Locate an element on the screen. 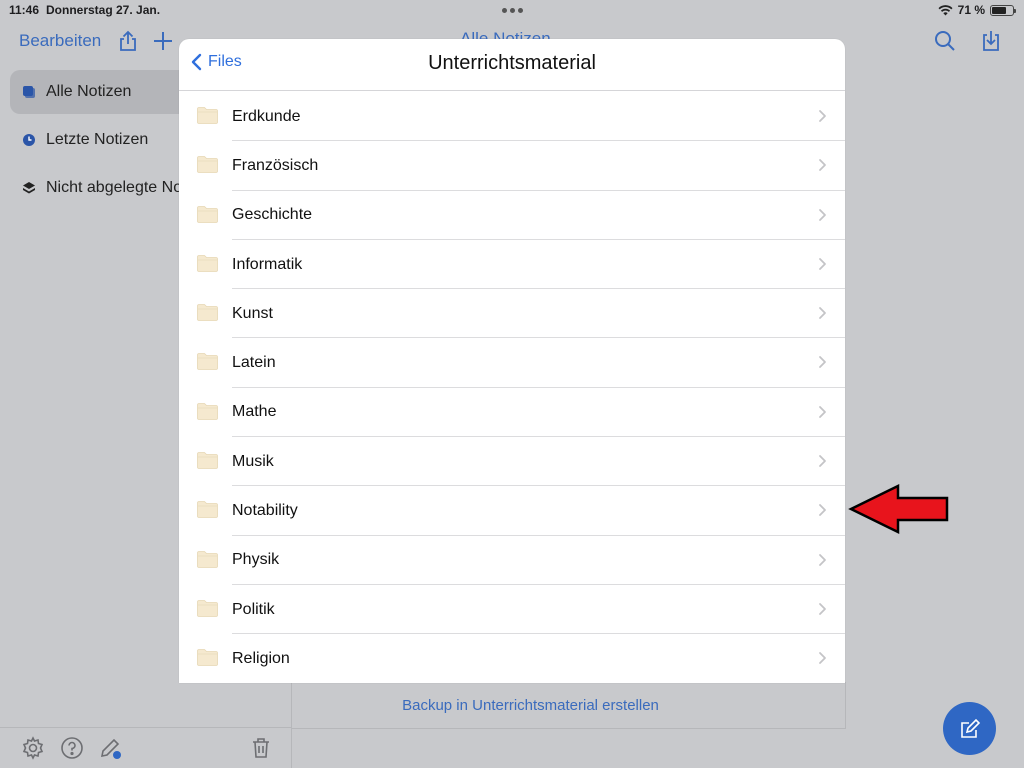 This screenshot has width=1024, height=768. folder-row: Erdkunde is located at coordinates (512, 117).